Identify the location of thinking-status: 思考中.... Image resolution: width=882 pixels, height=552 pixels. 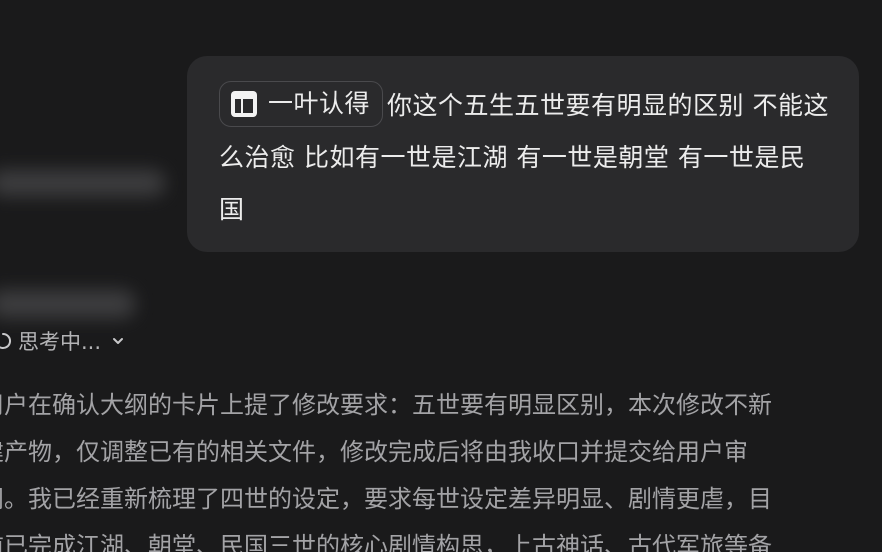
(62, 341).